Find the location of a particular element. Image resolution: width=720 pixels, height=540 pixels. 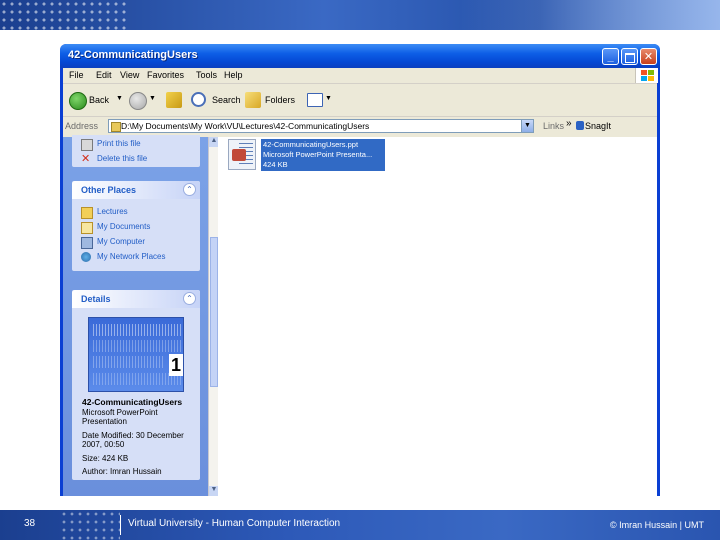

slide-credit: © Imran Hussain | UMT is located at coordinates (657, 525).